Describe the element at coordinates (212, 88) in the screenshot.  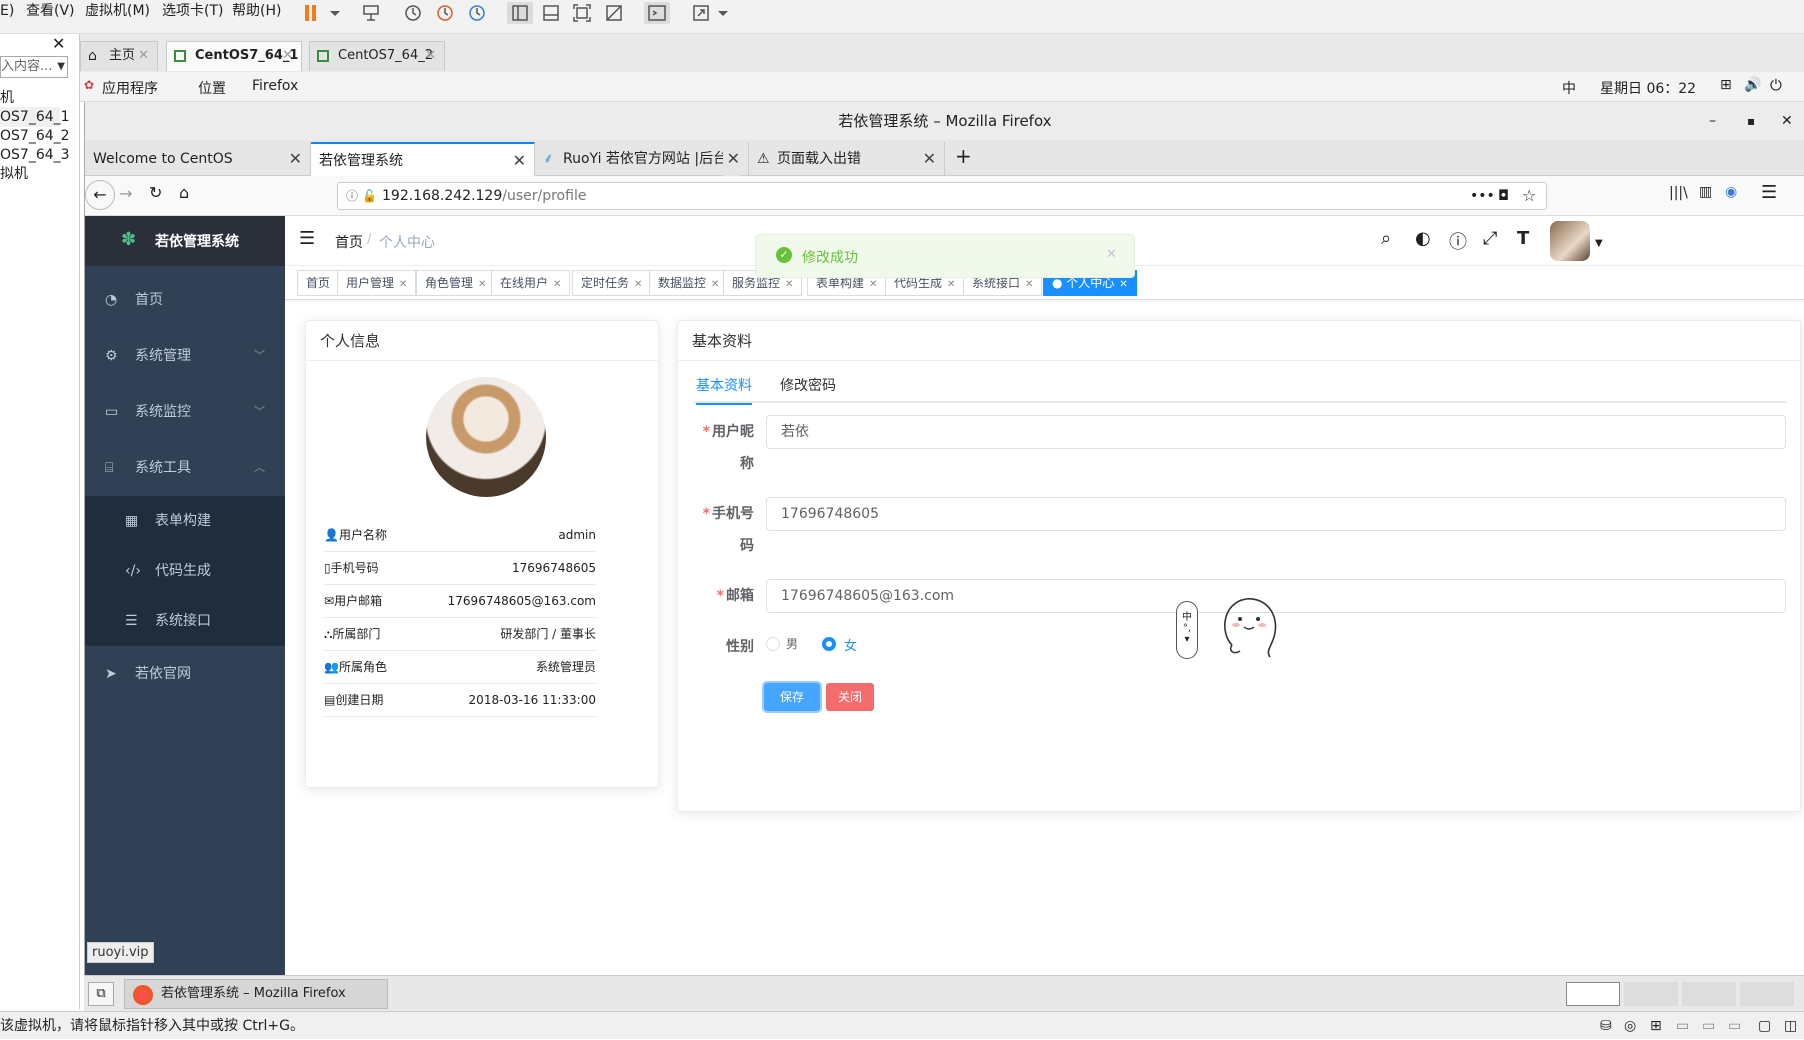
I see `gnome-places-menu: 位置` at that location.